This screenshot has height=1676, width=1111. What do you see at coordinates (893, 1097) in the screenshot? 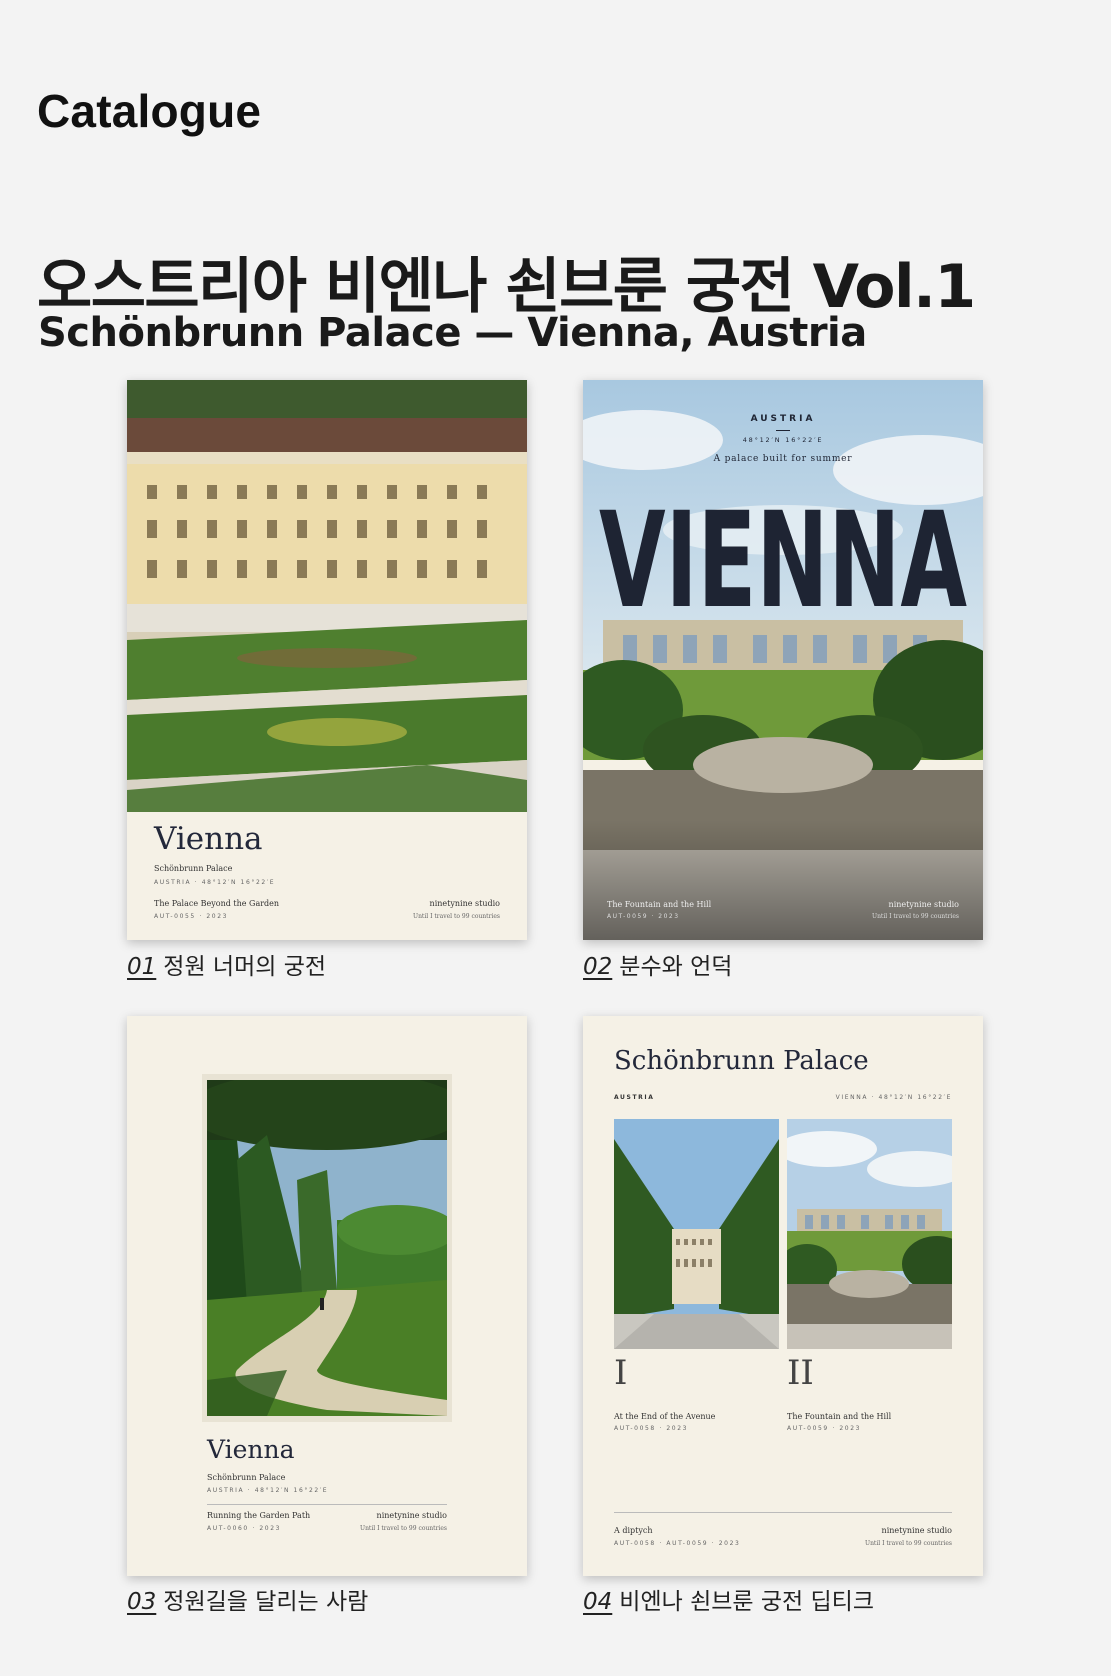
I see `poster-coords: VIENNA · 48°12′N 16°22′E` at bounding box center [893, 1097].